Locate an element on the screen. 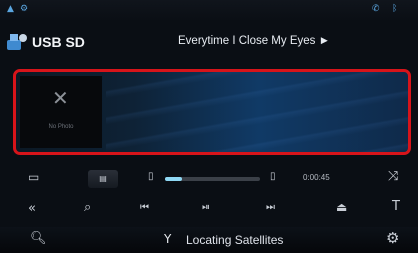 This screenshot has width=418, height=253. no-art-icon: ✕ is located at coordinates (60, 98).